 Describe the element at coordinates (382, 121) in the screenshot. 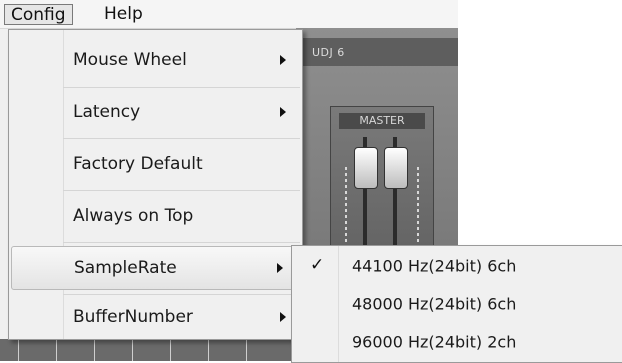

I see `master-label: MASTER` at that location.